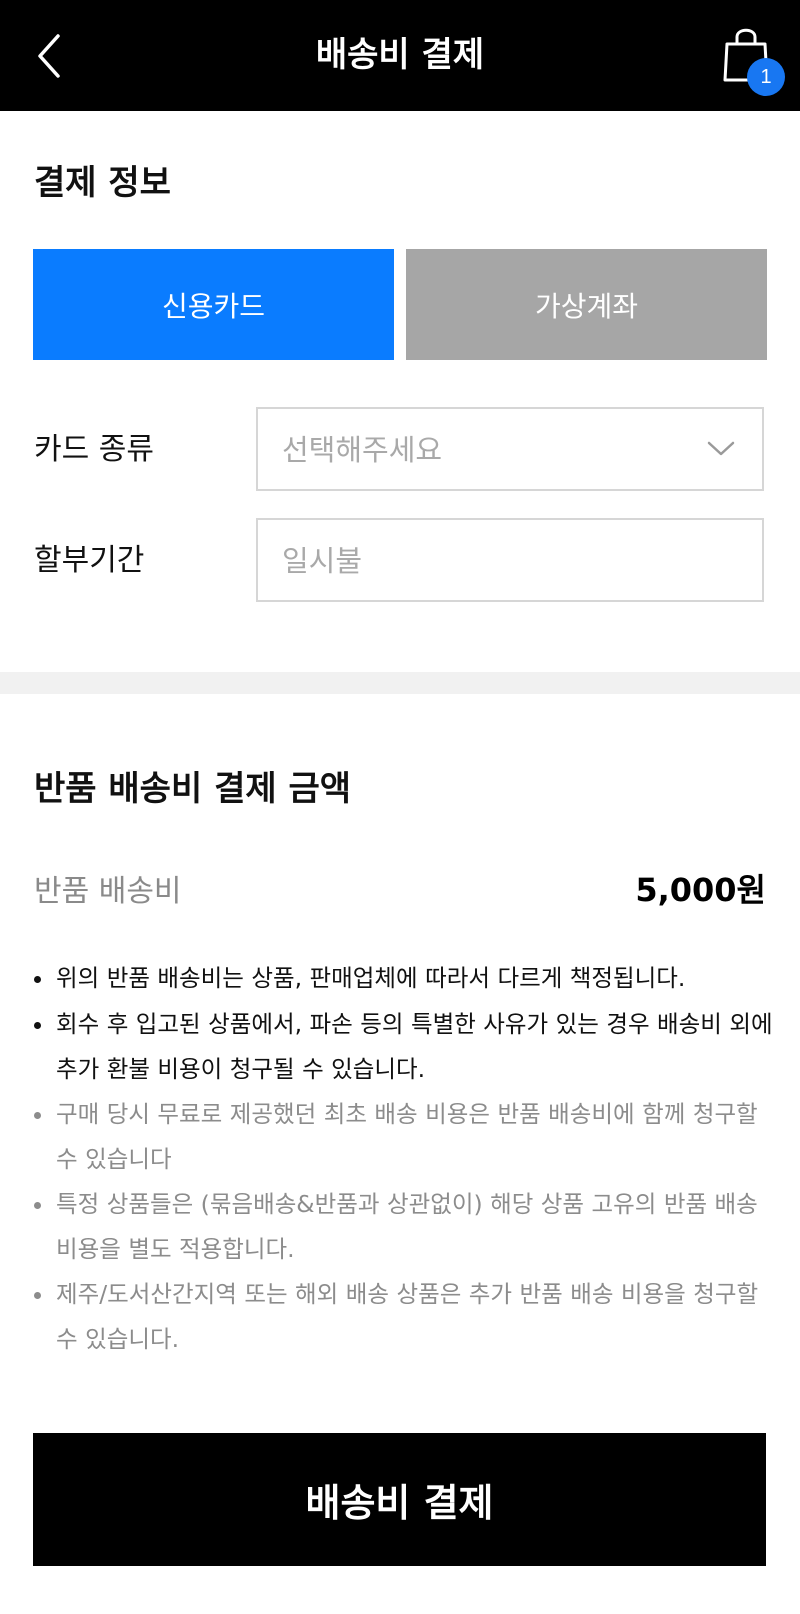 The width and height of the screenshot is (800, 1614). I want to click on fee-section-title: 반품 배송비 결제 금액, so click(193, 789).